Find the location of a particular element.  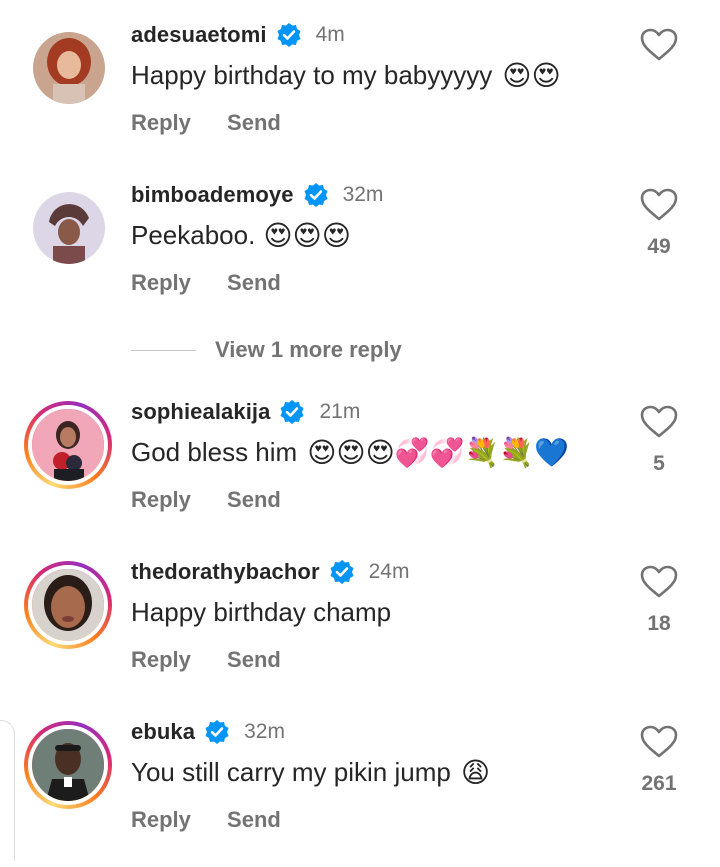

likes-count: 49 is located at coordinates (659, 246).